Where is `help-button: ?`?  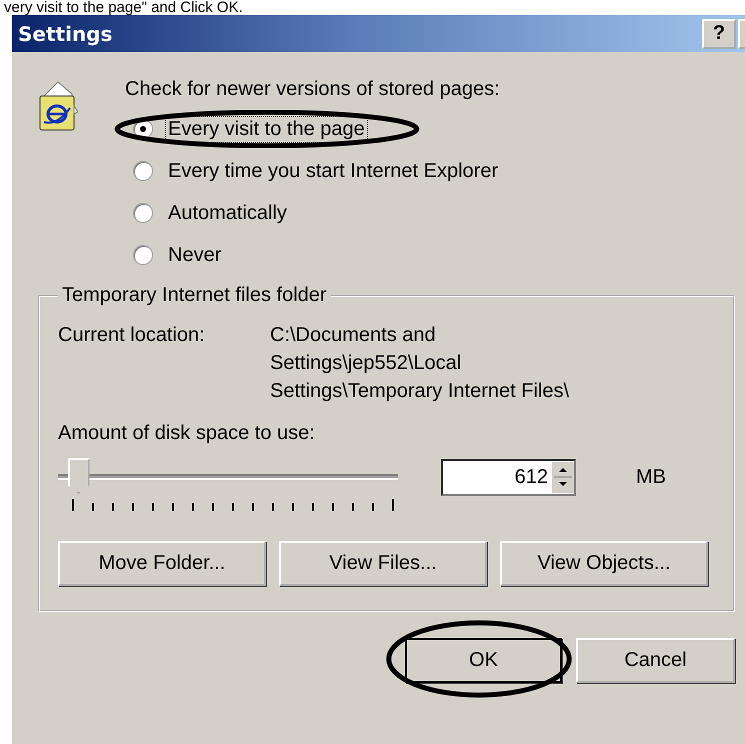 help-button: ? is located at coordinates (719, 33).